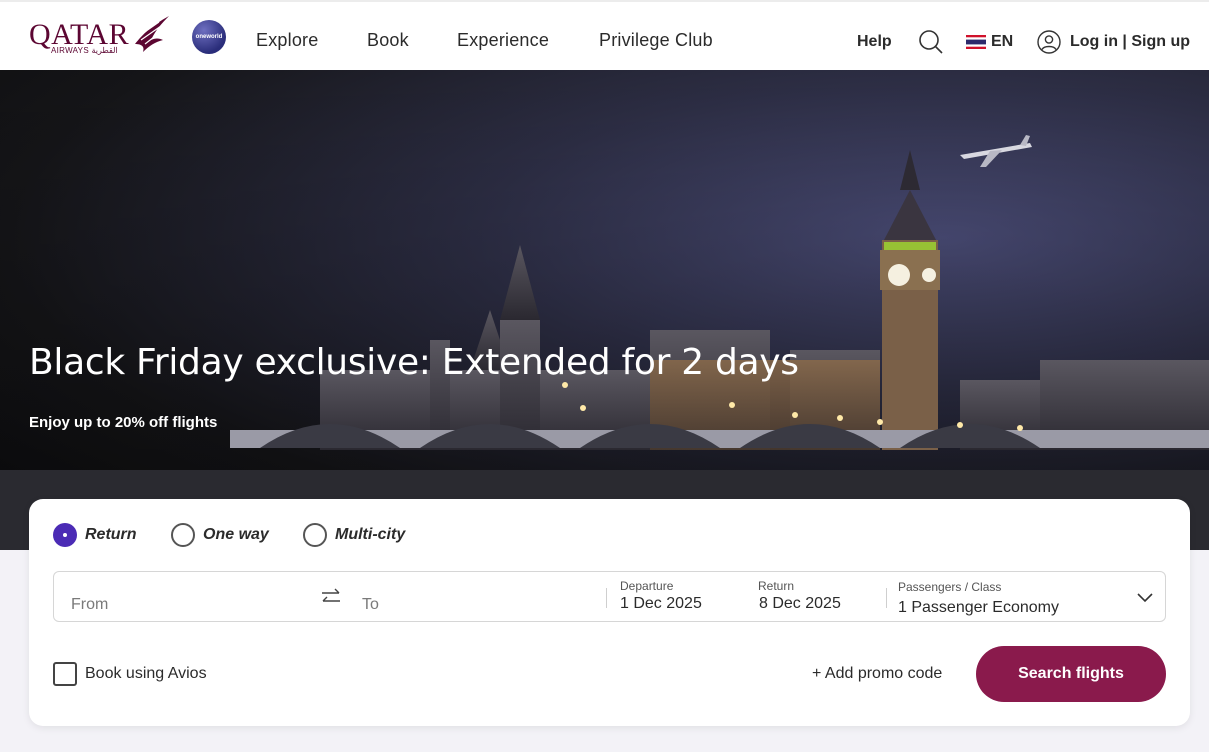  What do you see at coordinates (976, 42) in the screenshot?
I see `thailand-flag-icon` at bounding box center [976, 42].